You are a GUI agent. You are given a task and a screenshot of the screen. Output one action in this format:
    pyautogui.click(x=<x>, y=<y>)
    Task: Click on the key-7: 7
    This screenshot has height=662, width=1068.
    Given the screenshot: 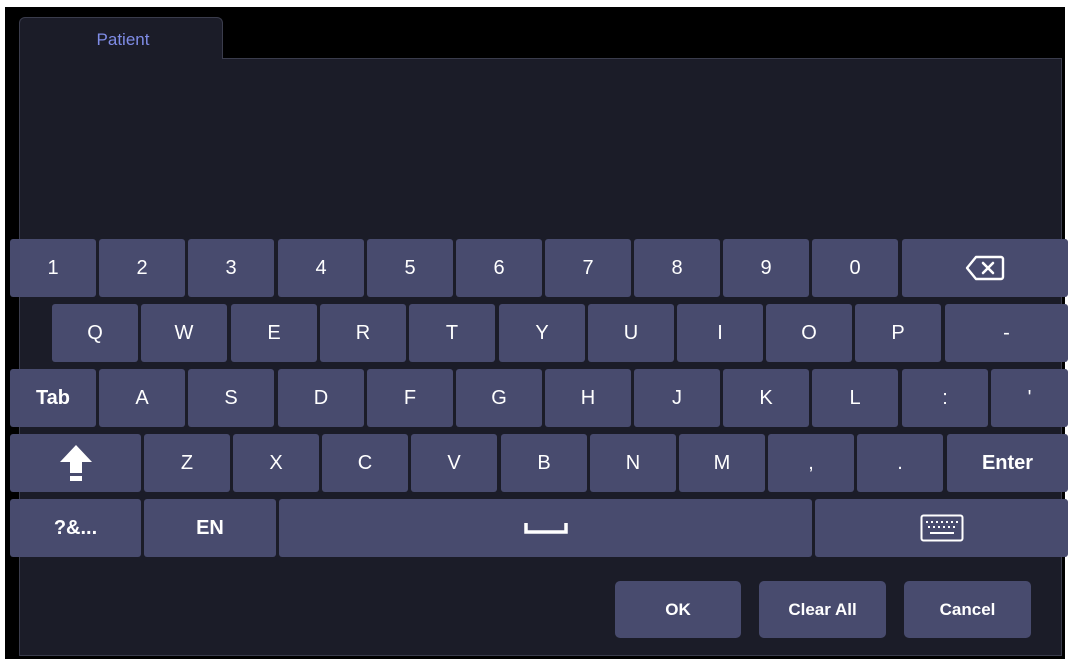 What is the action you would take?
    pyautogui.click(x=588, y=268)
    